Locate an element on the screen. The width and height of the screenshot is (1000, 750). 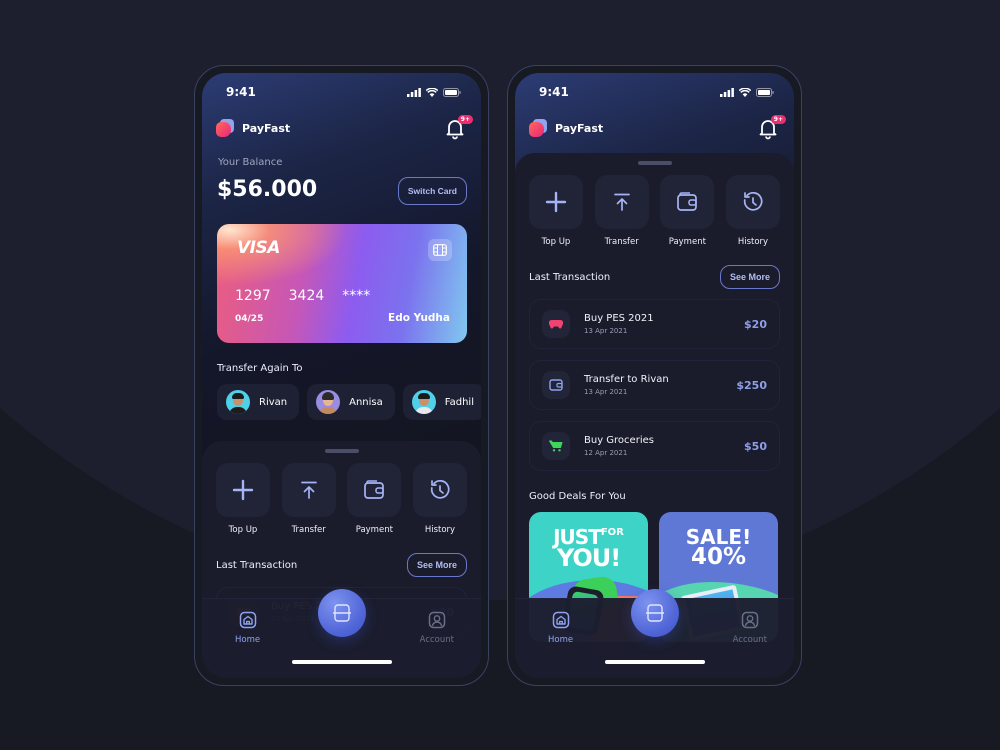
bottom-nav: Home Account is located at coordinates (654, 633).